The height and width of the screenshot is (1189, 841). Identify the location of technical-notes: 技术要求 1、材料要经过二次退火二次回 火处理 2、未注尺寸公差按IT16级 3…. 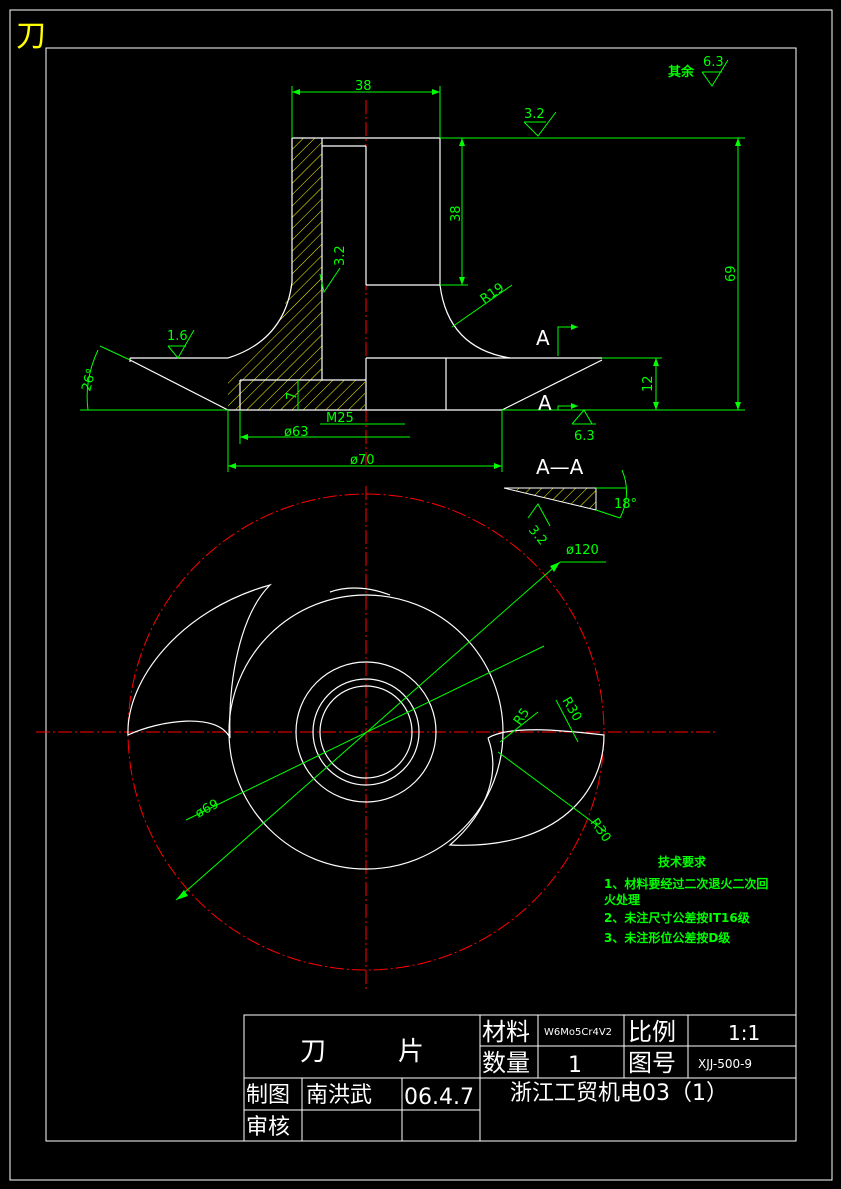
(686, 899).